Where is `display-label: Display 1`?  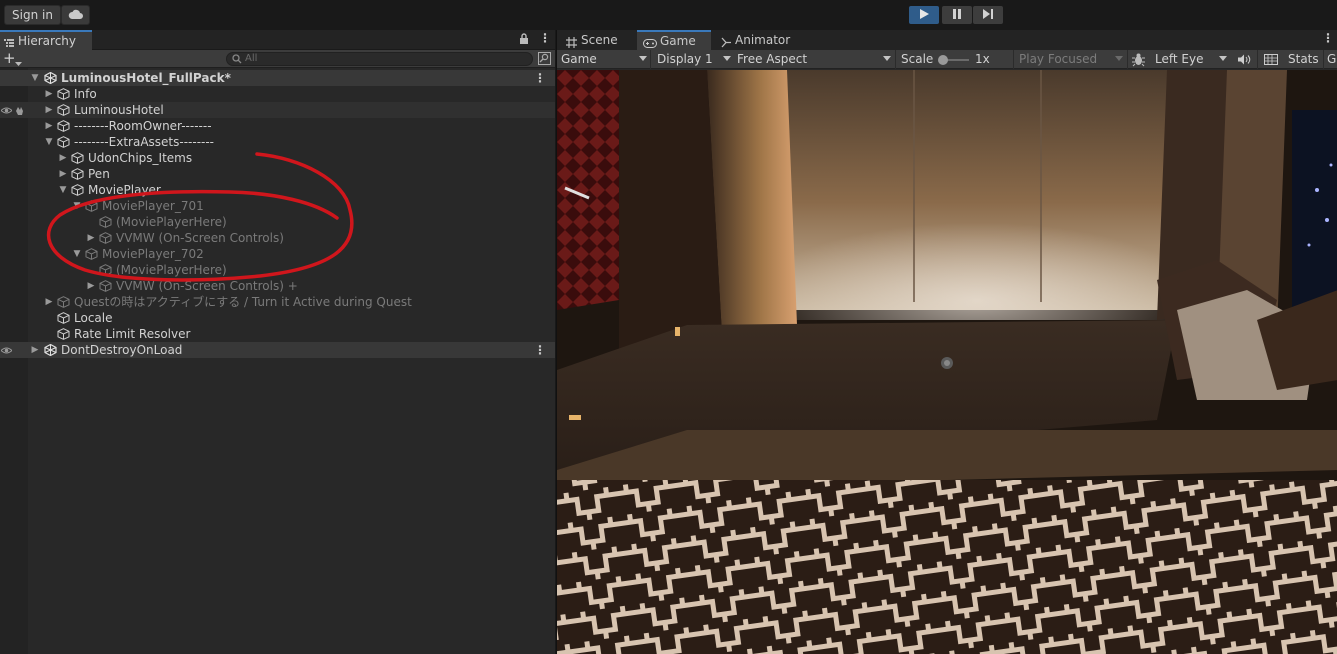 display-label: Display 1 is located at coordinates (685, 59).